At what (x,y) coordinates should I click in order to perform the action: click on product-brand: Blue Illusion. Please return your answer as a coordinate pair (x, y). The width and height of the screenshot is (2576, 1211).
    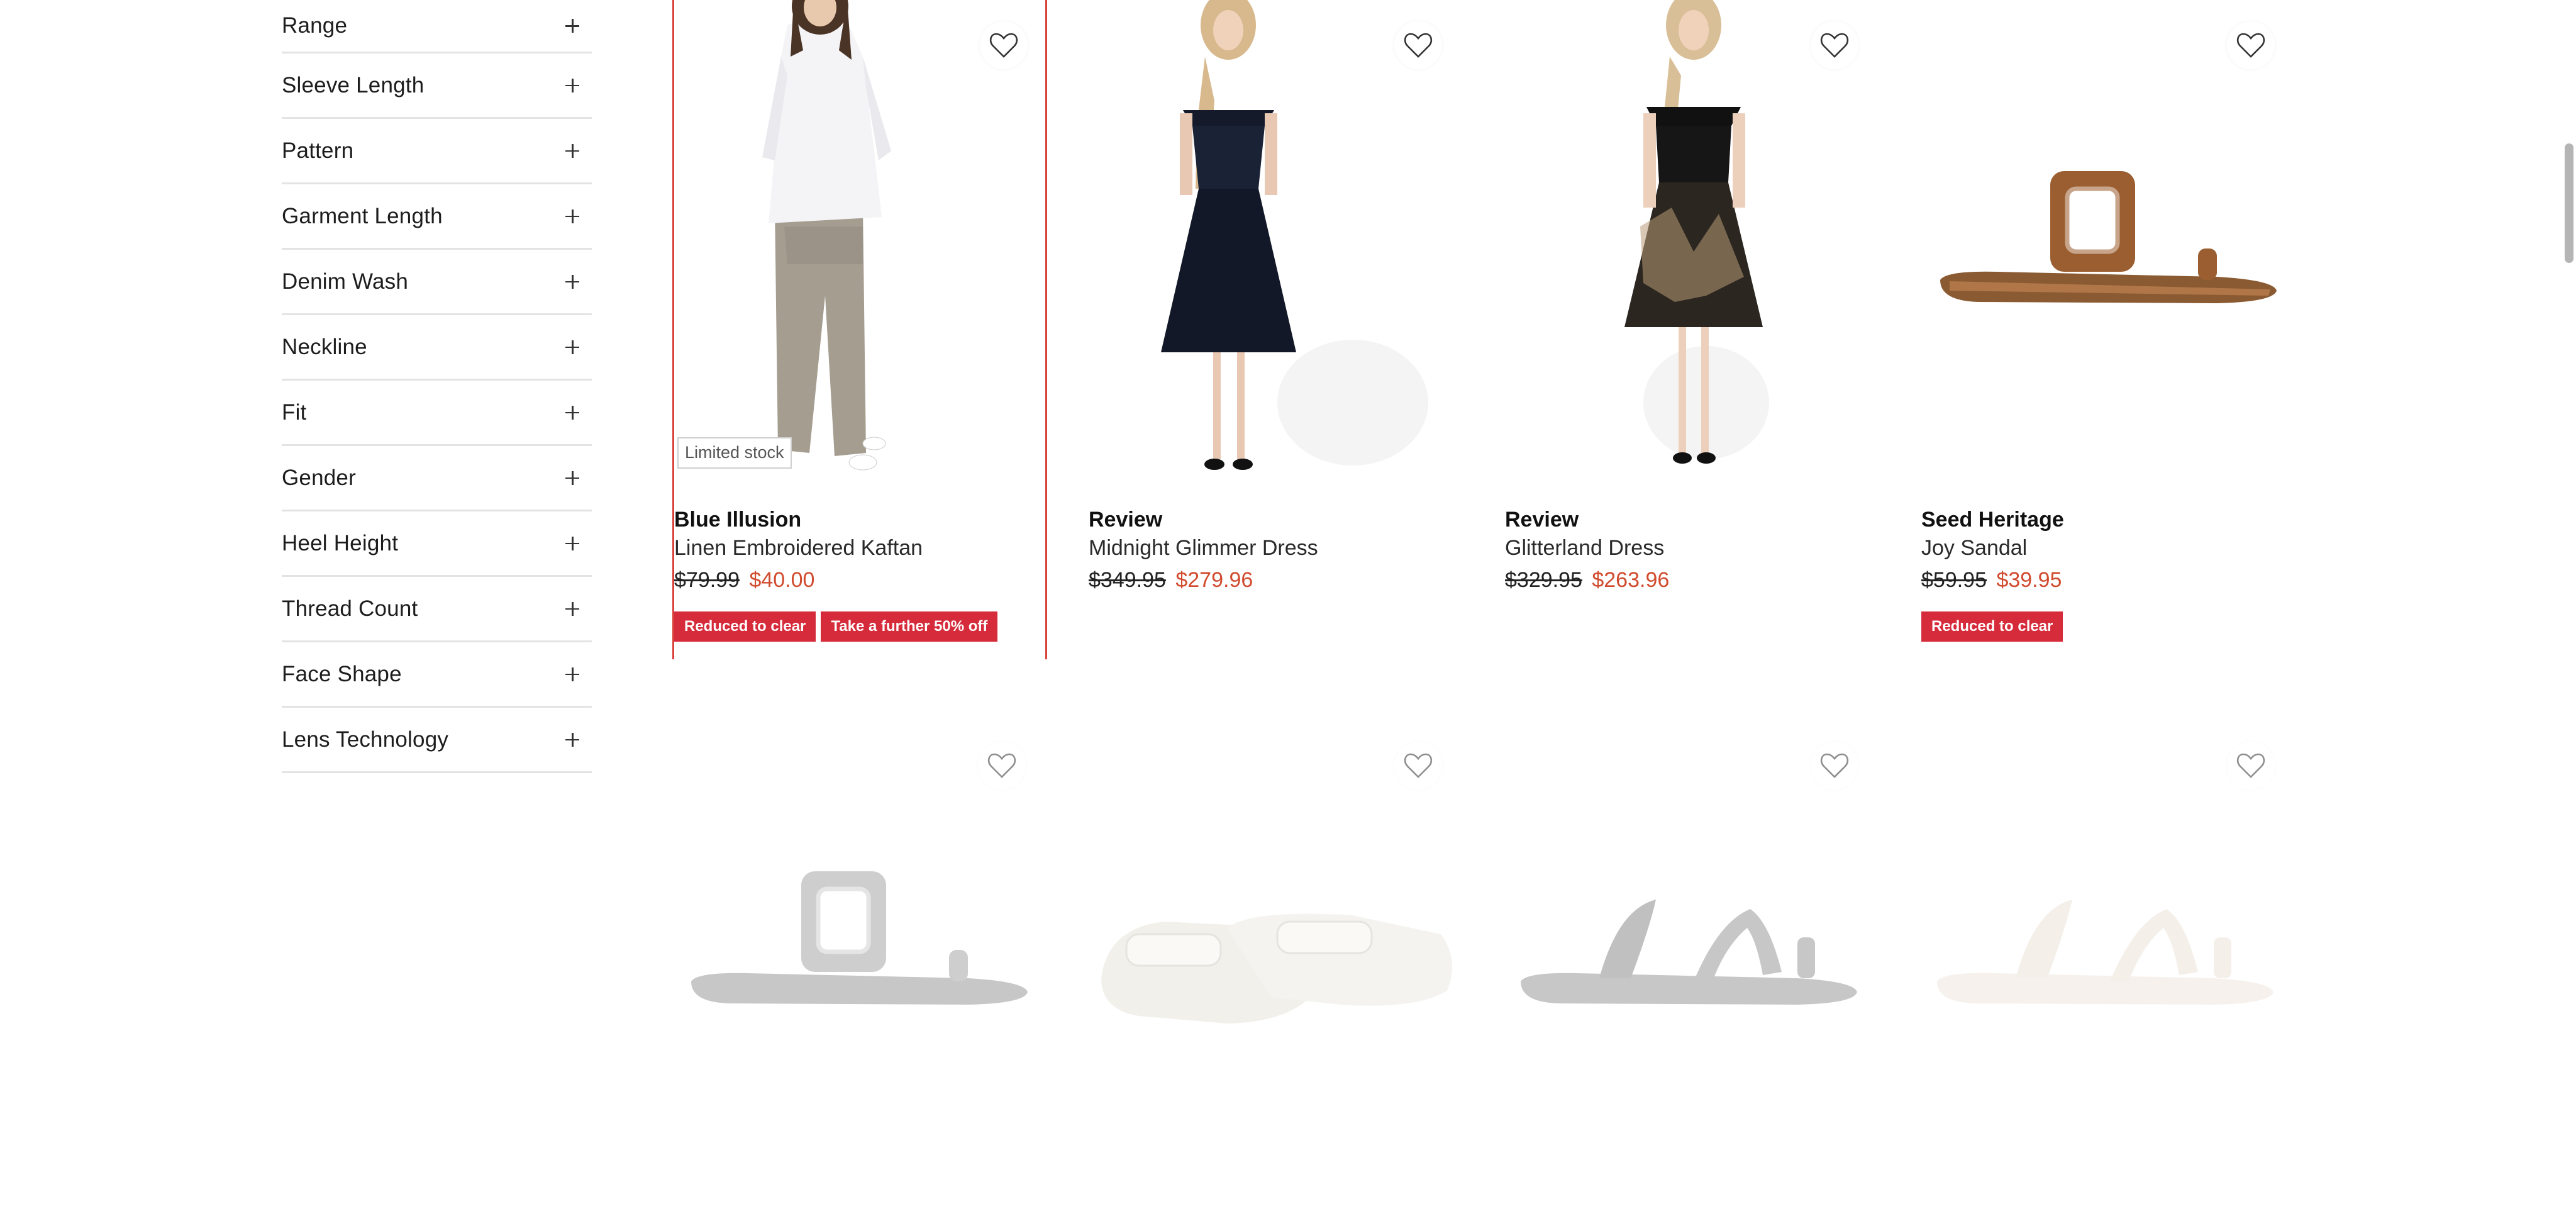
    Looking at the image, I should click on (738, 520).